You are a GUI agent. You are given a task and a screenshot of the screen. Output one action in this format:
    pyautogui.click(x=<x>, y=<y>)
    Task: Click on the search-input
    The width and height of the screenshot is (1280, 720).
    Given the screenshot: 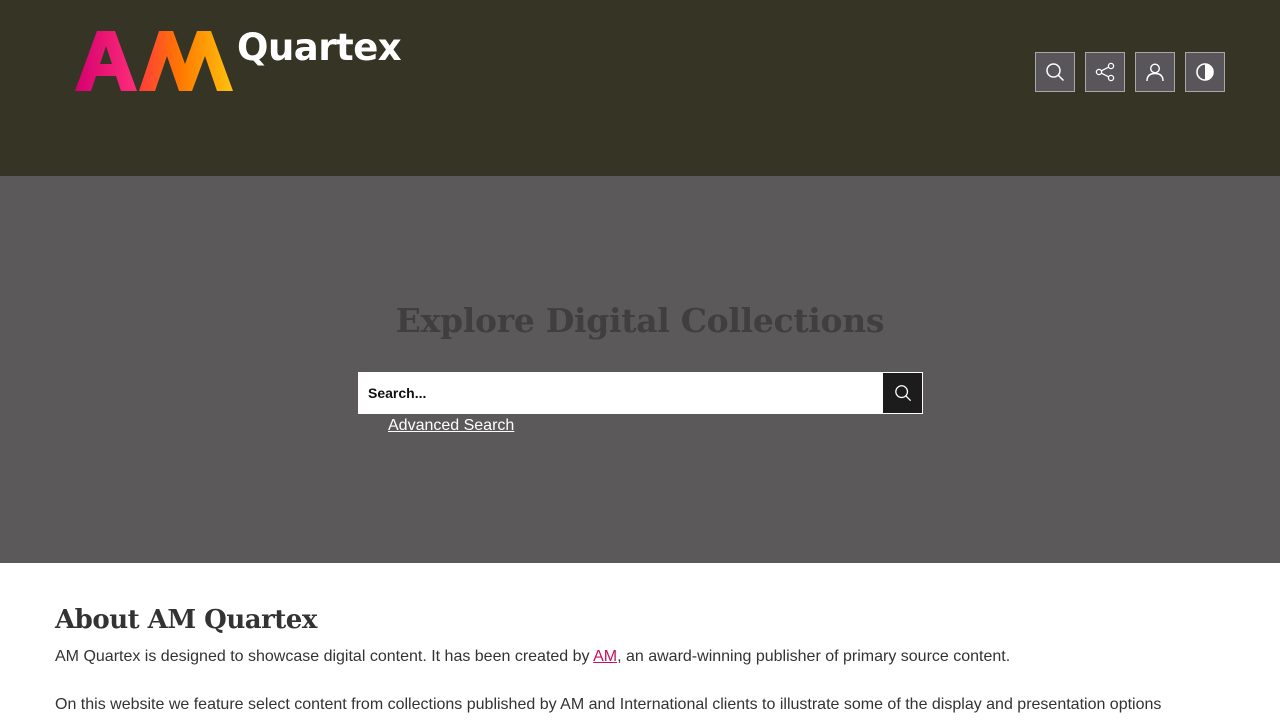 What is the action you would take?
    pyautogui.click(x=620, y=393)
    